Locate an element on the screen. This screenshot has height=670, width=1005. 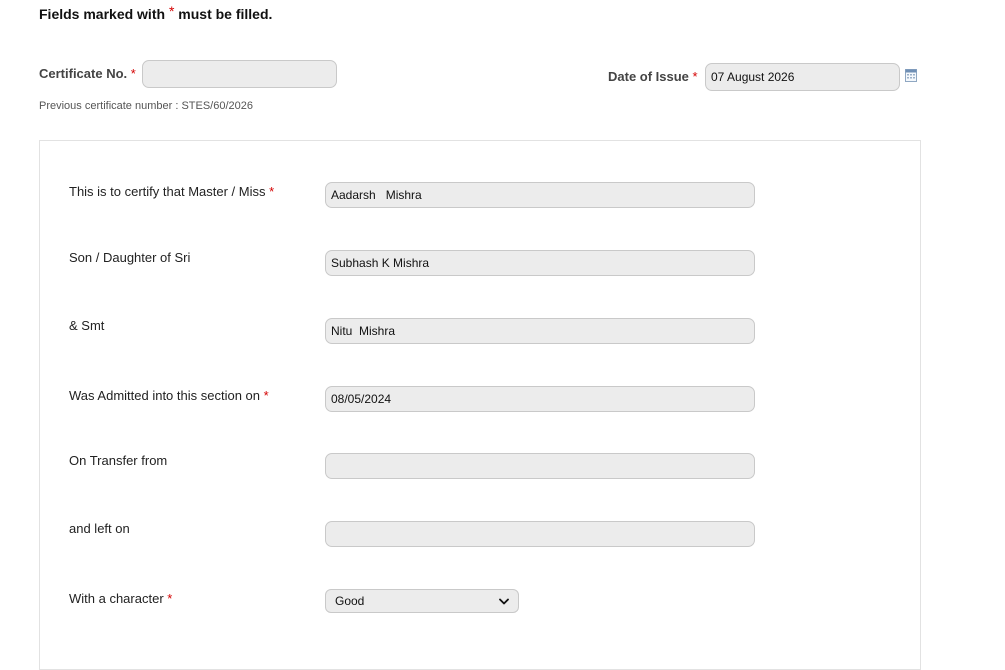
chevron-down-icon is located at coordinates (504, 601).